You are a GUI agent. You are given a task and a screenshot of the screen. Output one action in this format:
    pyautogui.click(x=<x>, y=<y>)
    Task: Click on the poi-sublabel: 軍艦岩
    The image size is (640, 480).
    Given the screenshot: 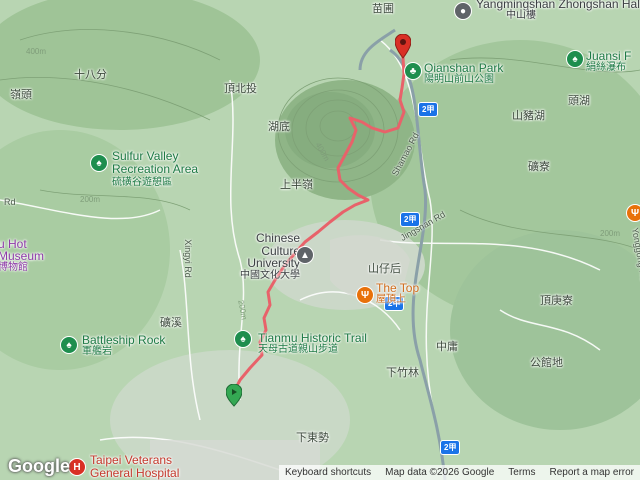 What is the action you would take?
    pyautogui.click(x=97, y=351)
    